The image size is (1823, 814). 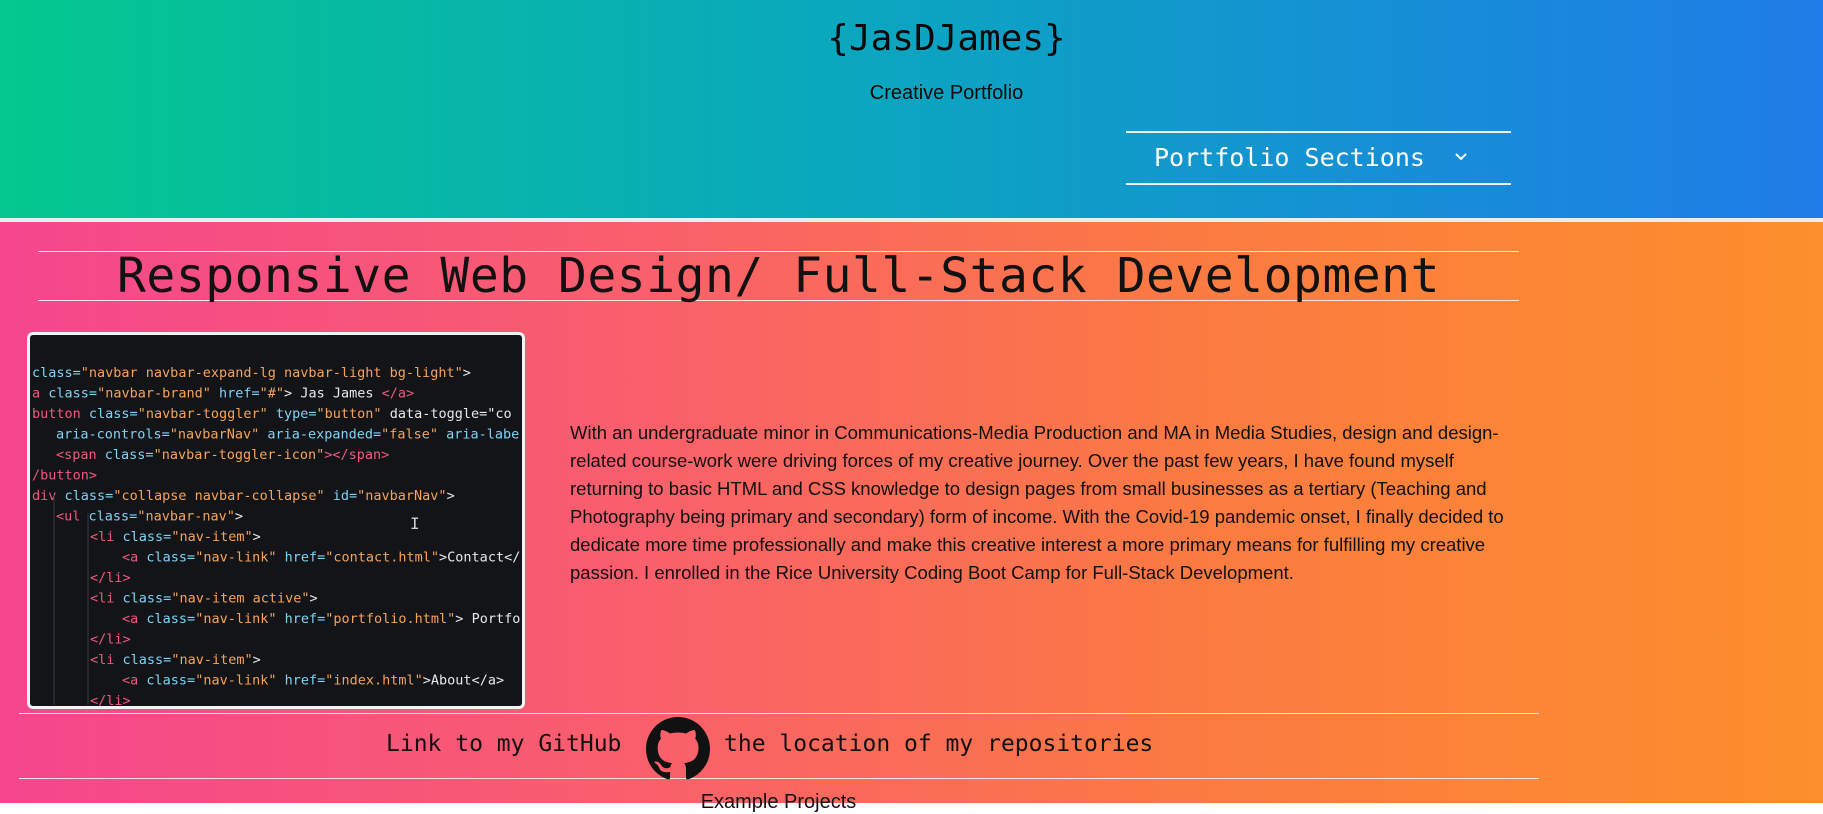 What do you see at coordinates (149, 517) in the screenshot?
I see `code-line: <ul class="navbar-nav">` at bounding box center [149, 517].